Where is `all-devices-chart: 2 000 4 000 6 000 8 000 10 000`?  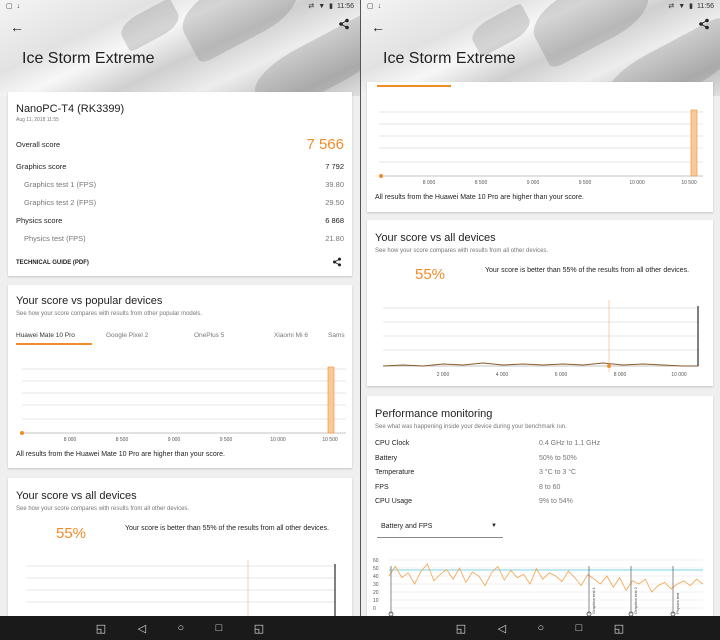
all-devices-chart: 2 000 4 000 6 000 8 000 10 000 is located at coordinates (540, 339).